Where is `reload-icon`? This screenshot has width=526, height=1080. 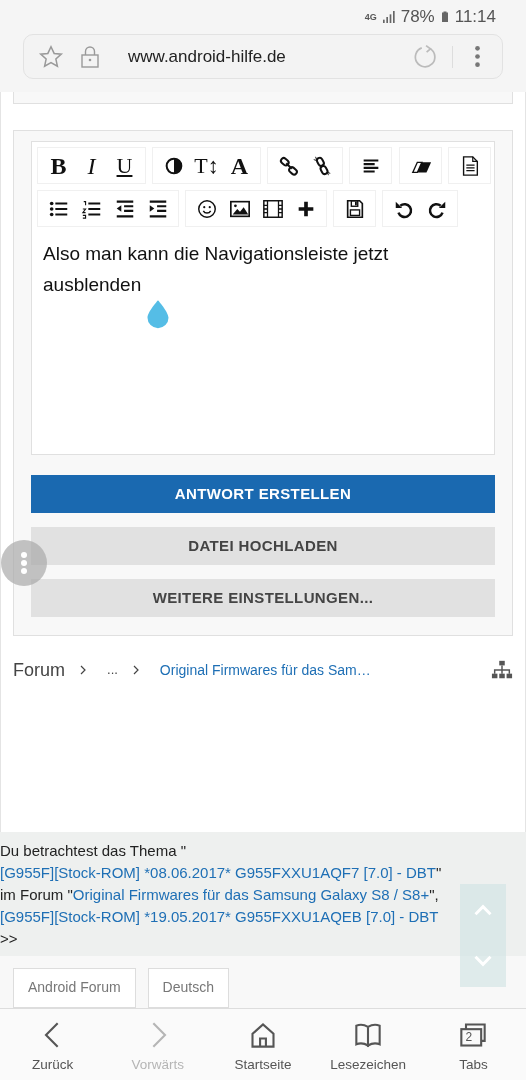 reload-icon is located at coordinates (425, 56).